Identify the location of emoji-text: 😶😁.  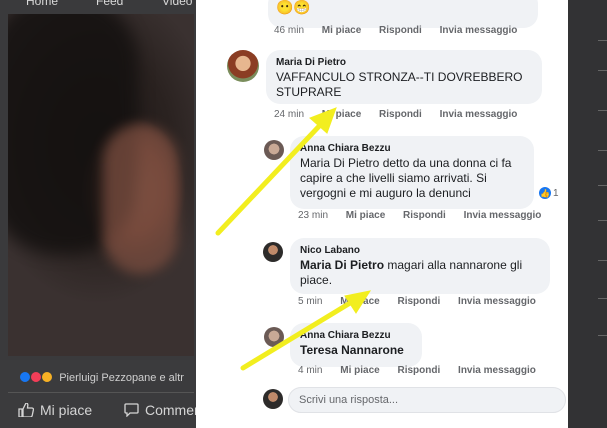
(293, 7).